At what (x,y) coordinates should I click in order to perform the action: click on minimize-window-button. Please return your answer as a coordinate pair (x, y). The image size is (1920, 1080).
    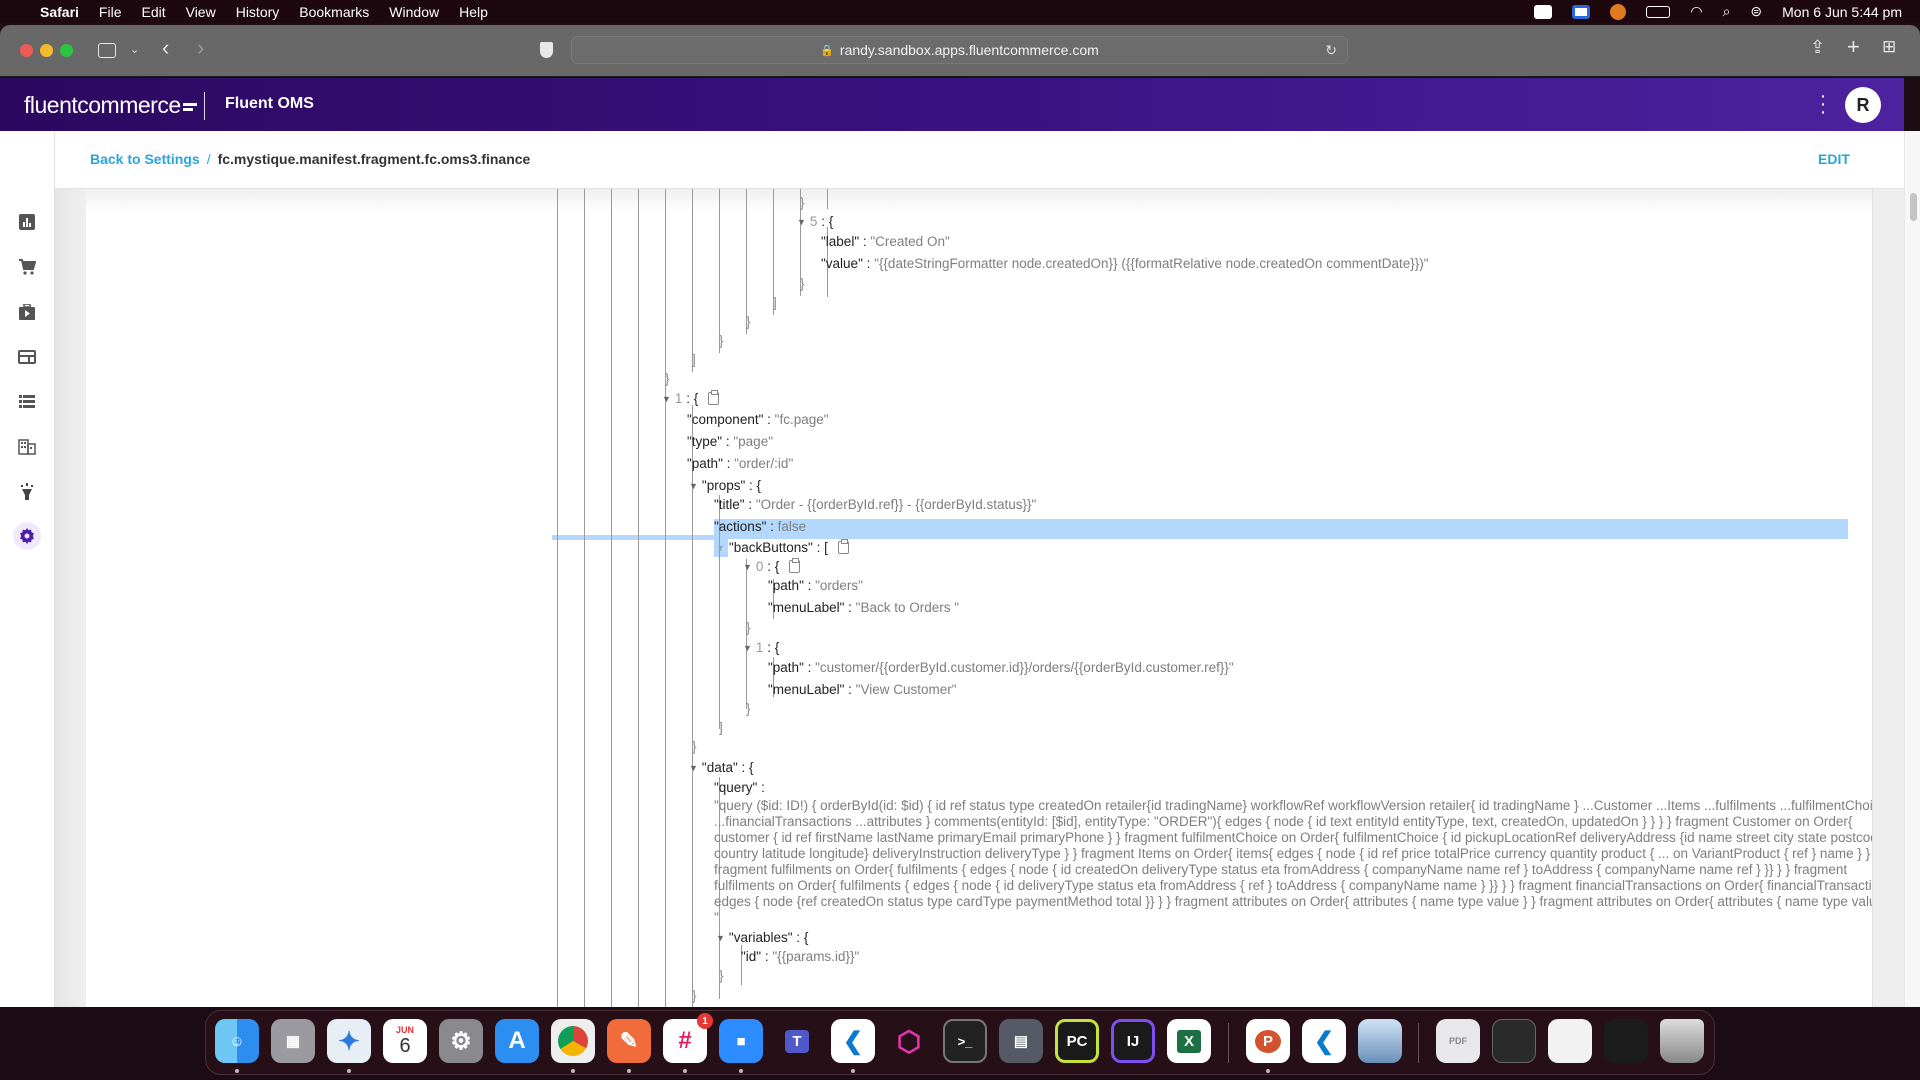
    Looking at the image, I should click on (46, 50).